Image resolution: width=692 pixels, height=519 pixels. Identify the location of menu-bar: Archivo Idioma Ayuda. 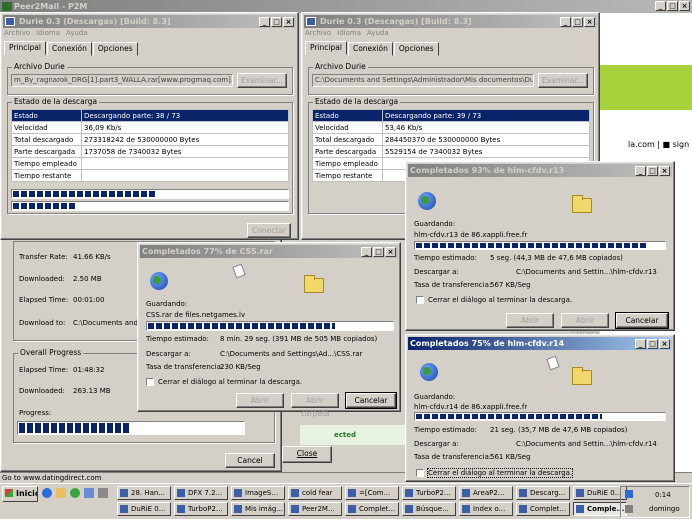
(46, 34).